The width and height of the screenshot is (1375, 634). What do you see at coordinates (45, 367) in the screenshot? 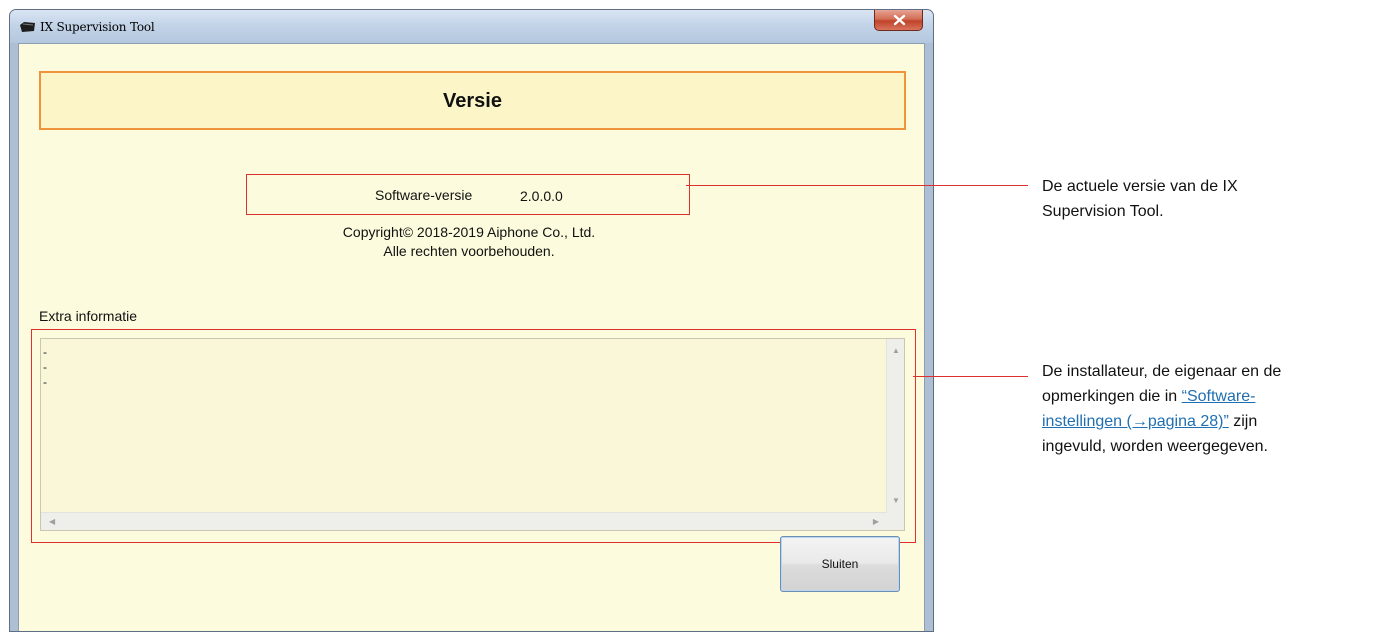
I see `extra-info-text: - - -` at bounding box center [45, 367].